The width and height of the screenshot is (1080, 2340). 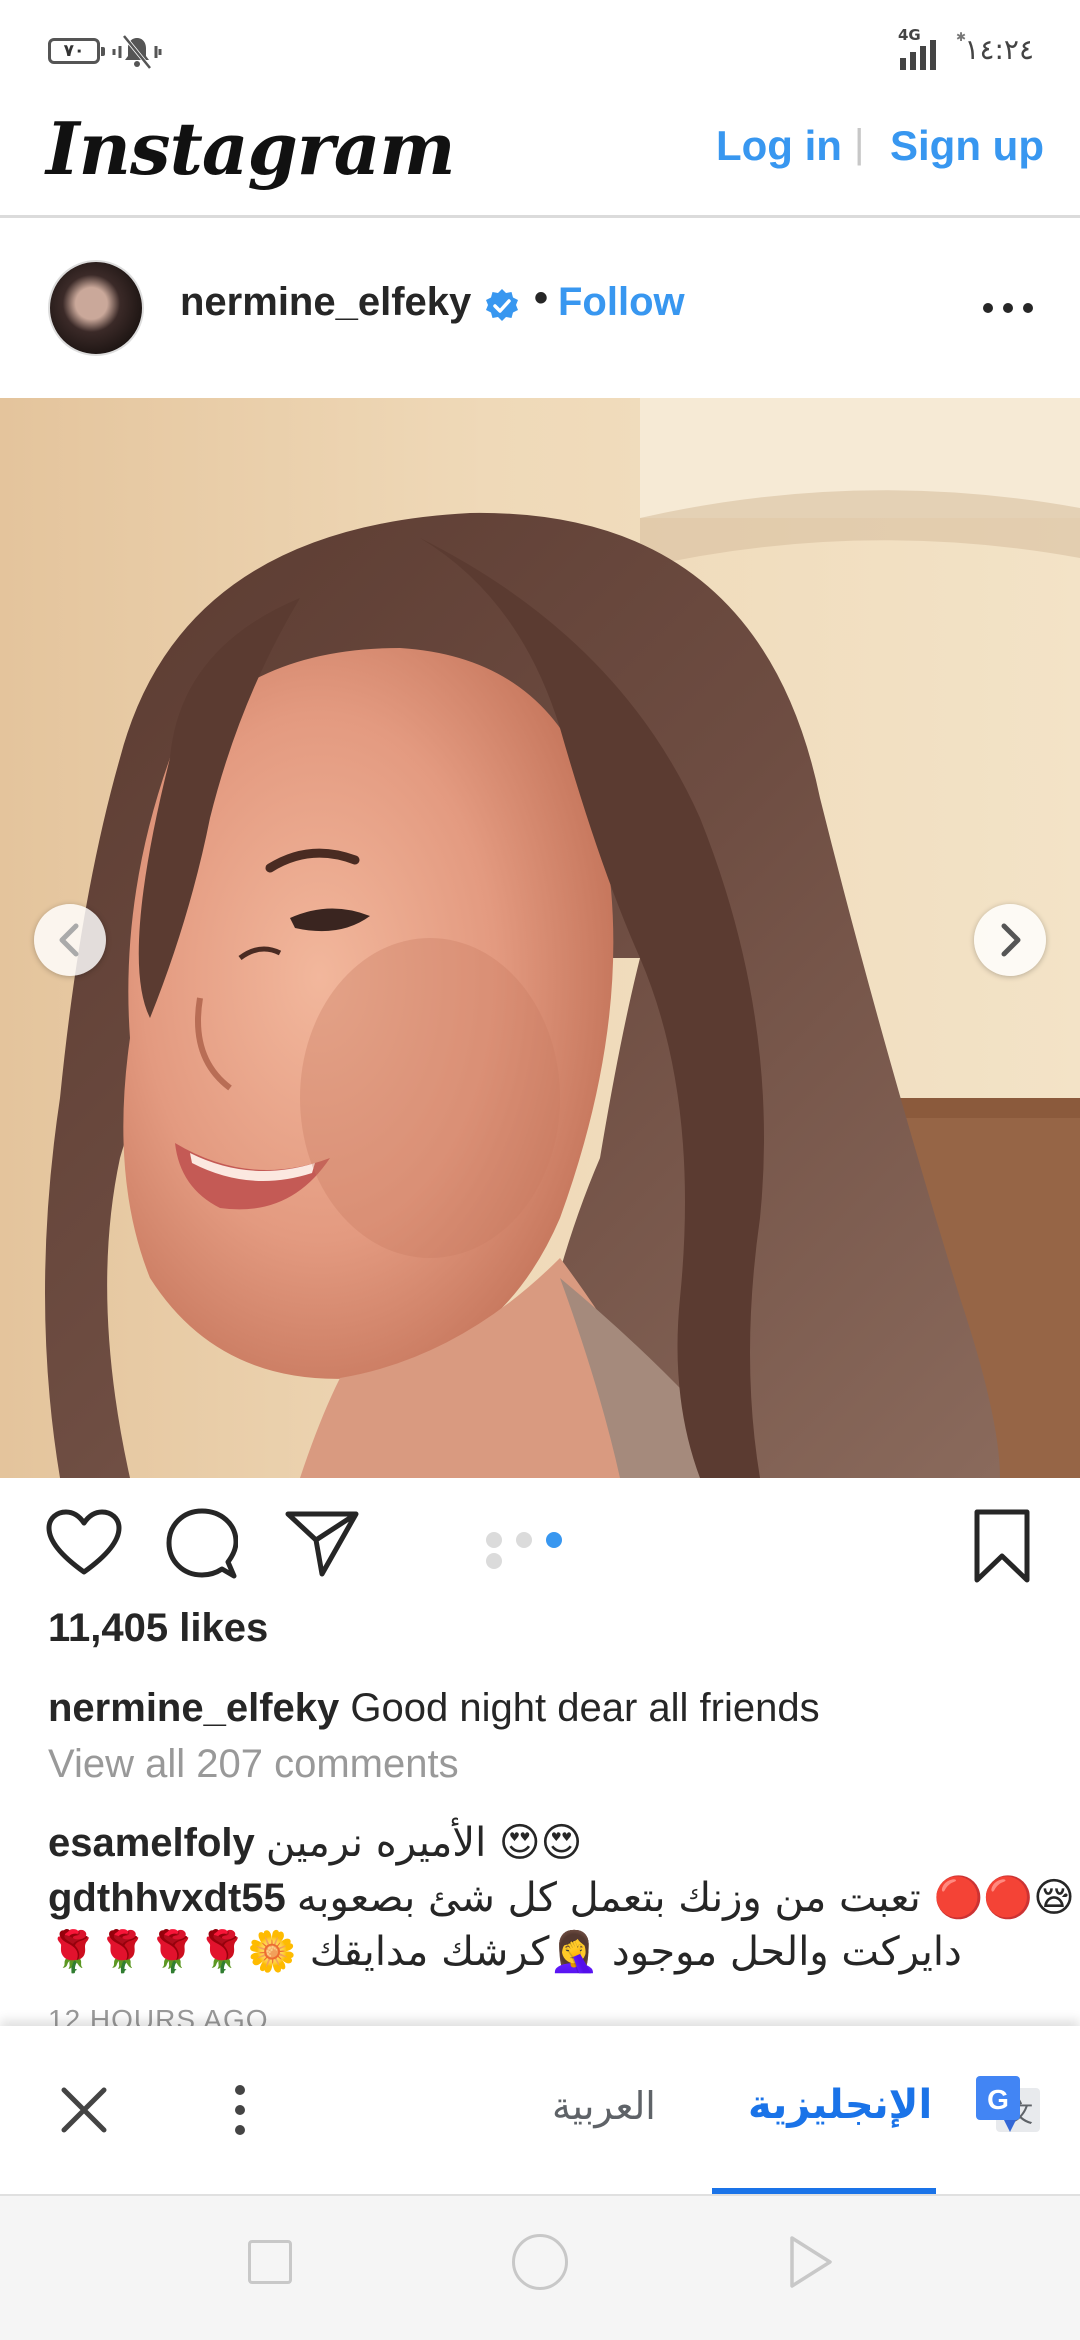 What do you see at coordinates (840, 2105) in the screenshot?
I see `tab-target-language: الإنجليزية` at bounding box center [840, 2105].